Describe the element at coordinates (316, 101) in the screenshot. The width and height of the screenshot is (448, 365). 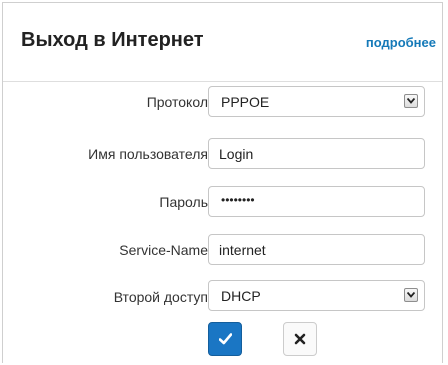
I see `protocol-select: PPPOE` at that location.